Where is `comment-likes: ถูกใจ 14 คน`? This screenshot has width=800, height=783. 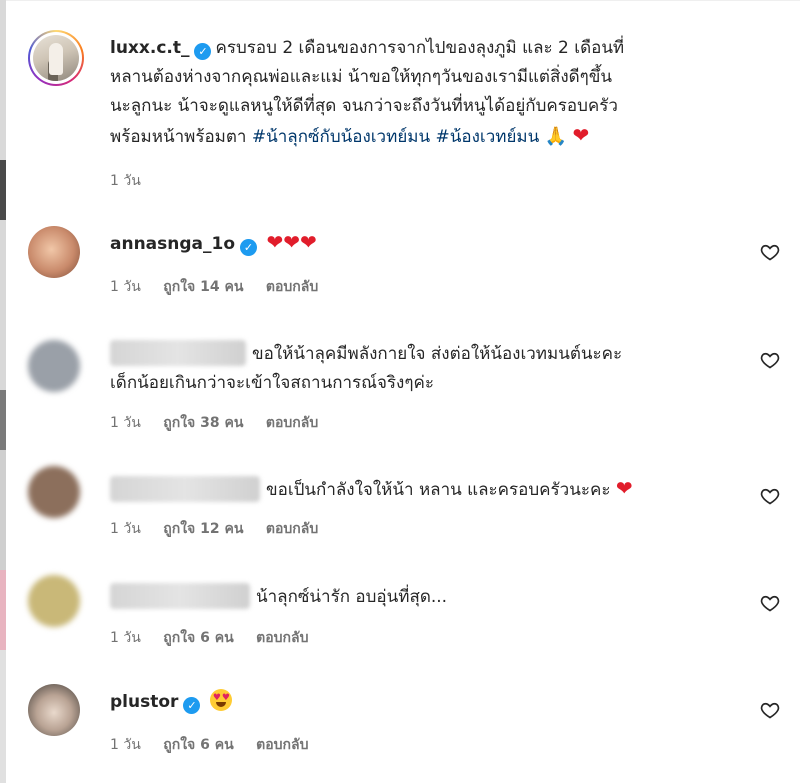
comment-likes: ถูกใจ 14 คน is located at coordinates (203, 287).